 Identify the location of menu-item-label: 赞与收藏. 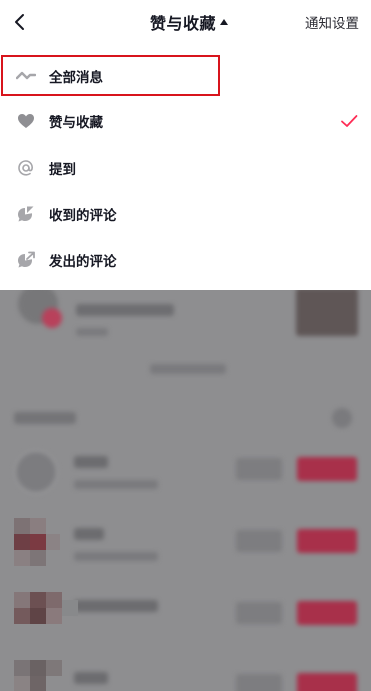
(76, 123).